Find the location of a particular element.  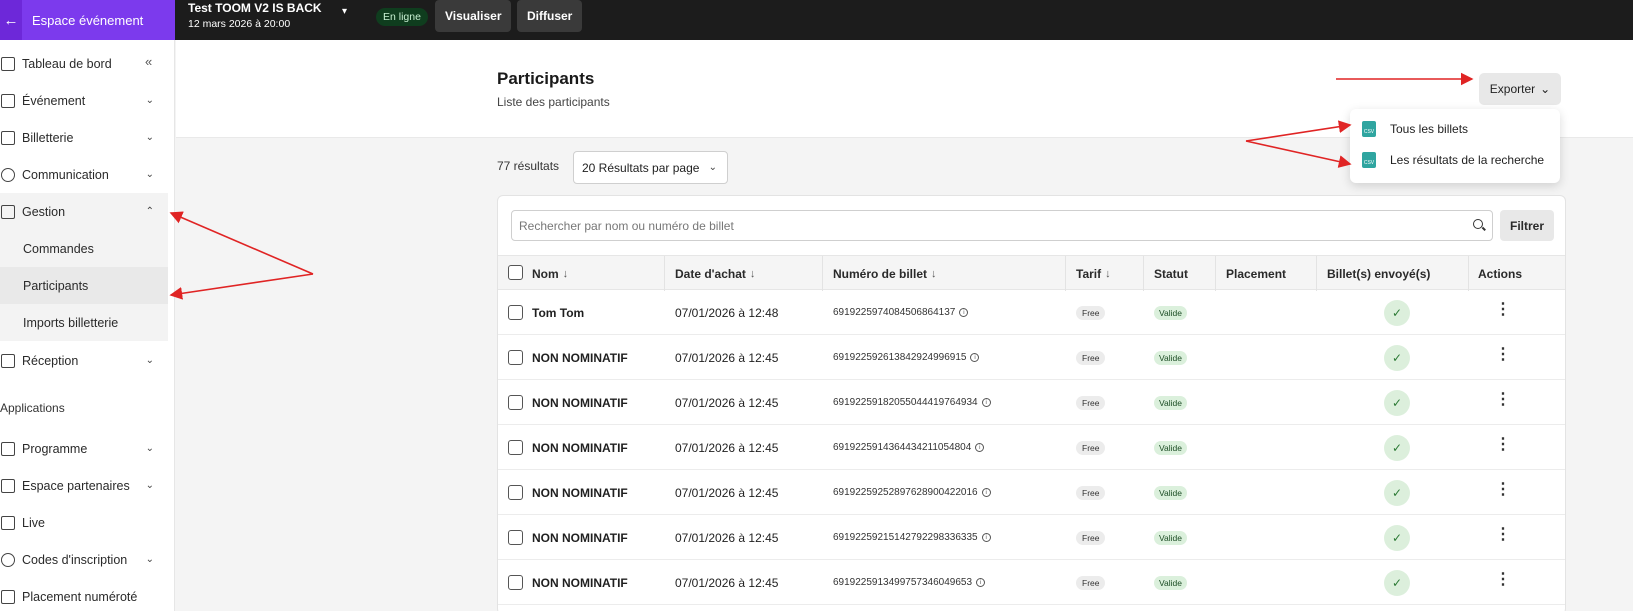

arrow-to-search-results is located at coordinates (1298, 154).